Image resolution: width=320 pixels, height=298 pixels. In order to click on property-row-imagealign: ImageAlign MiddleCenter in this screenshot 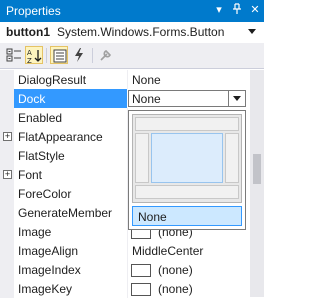, I will do `click(125, 250)`.